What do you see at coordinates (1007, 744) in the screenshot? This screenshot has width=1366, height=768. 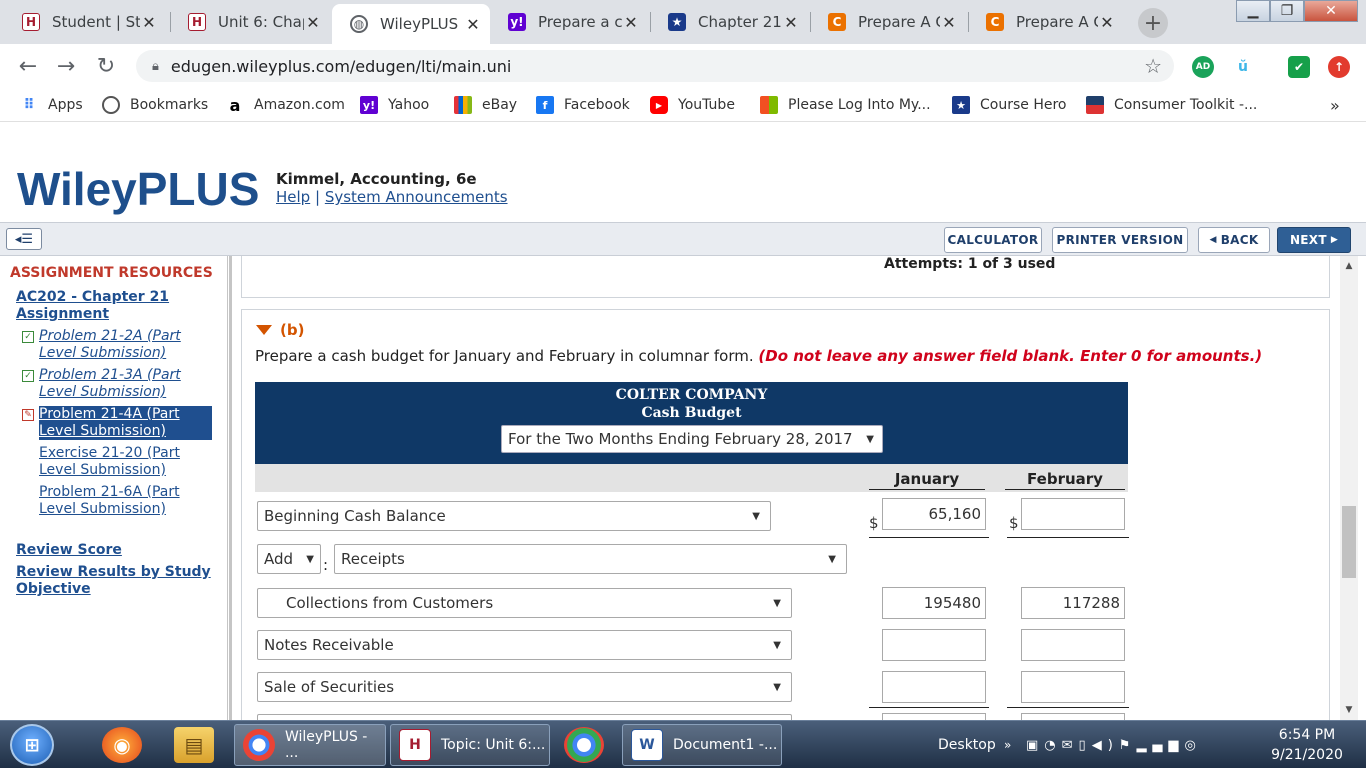 I see `chevron-right-icon: »` at bounding box center [1007, 744].